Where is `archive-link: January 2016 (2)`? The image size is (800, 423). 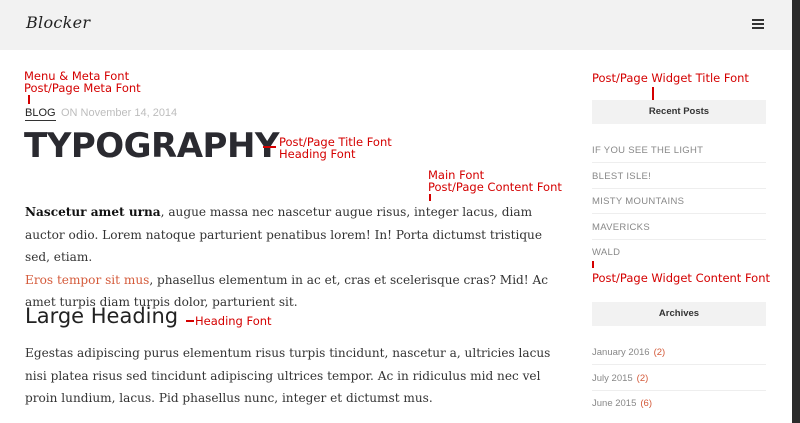 archive-link: January 2016 (2) is located at coordinates (679, 352).